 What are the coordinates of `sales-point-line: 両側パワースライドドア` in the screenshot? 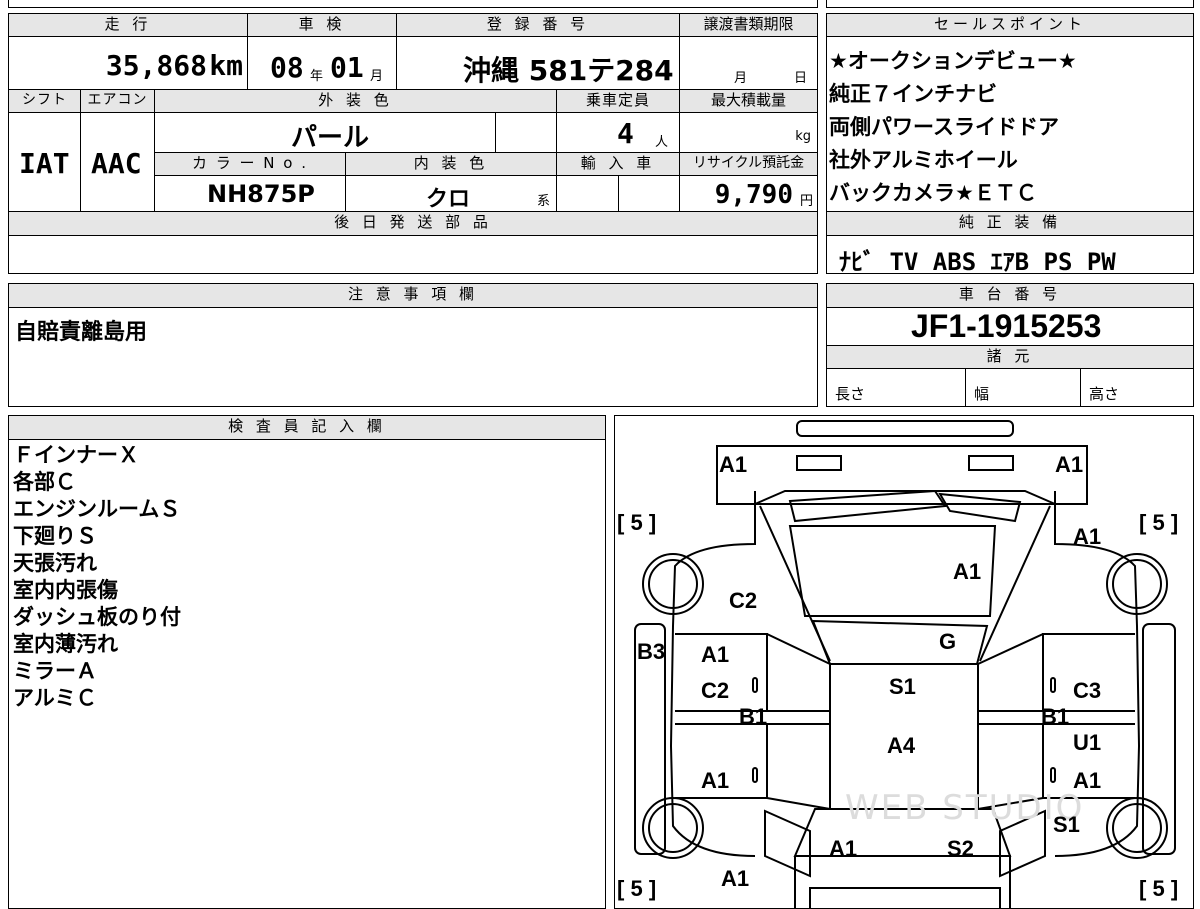 It's located at (944, 127).